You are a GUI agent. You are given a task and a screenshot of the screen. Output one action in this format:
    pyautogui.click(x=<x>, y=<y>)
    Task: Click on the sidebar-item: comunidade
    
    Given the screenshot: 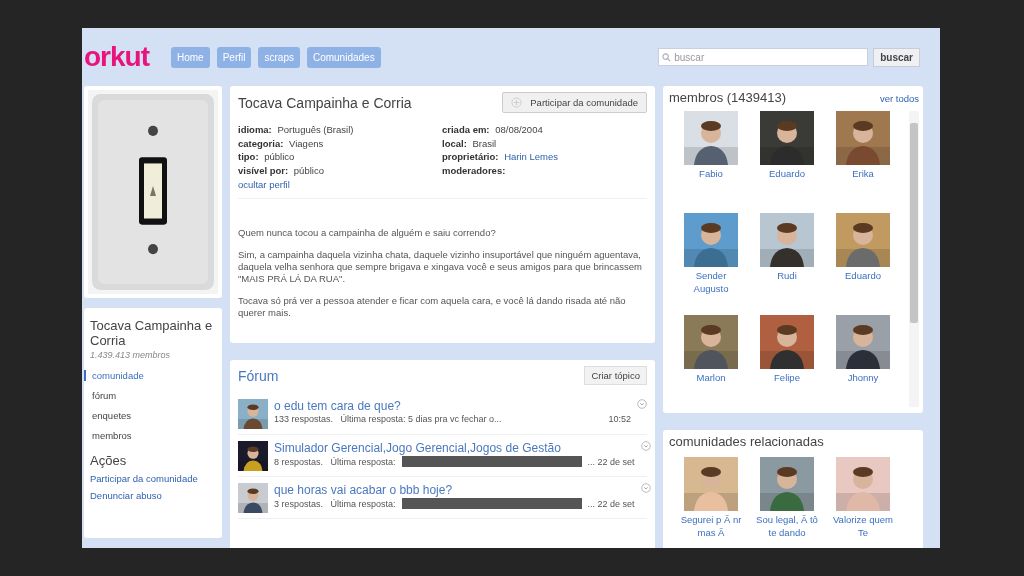 What is the action you would take?
    pyautogui.click(x=150, y=375)
    